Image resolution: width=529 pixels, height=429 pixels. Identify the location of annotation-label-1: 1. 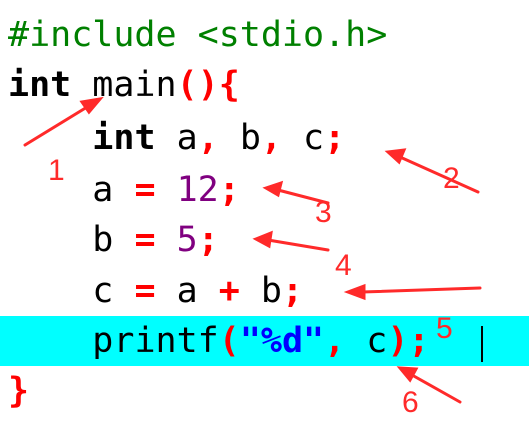
(56, 170).